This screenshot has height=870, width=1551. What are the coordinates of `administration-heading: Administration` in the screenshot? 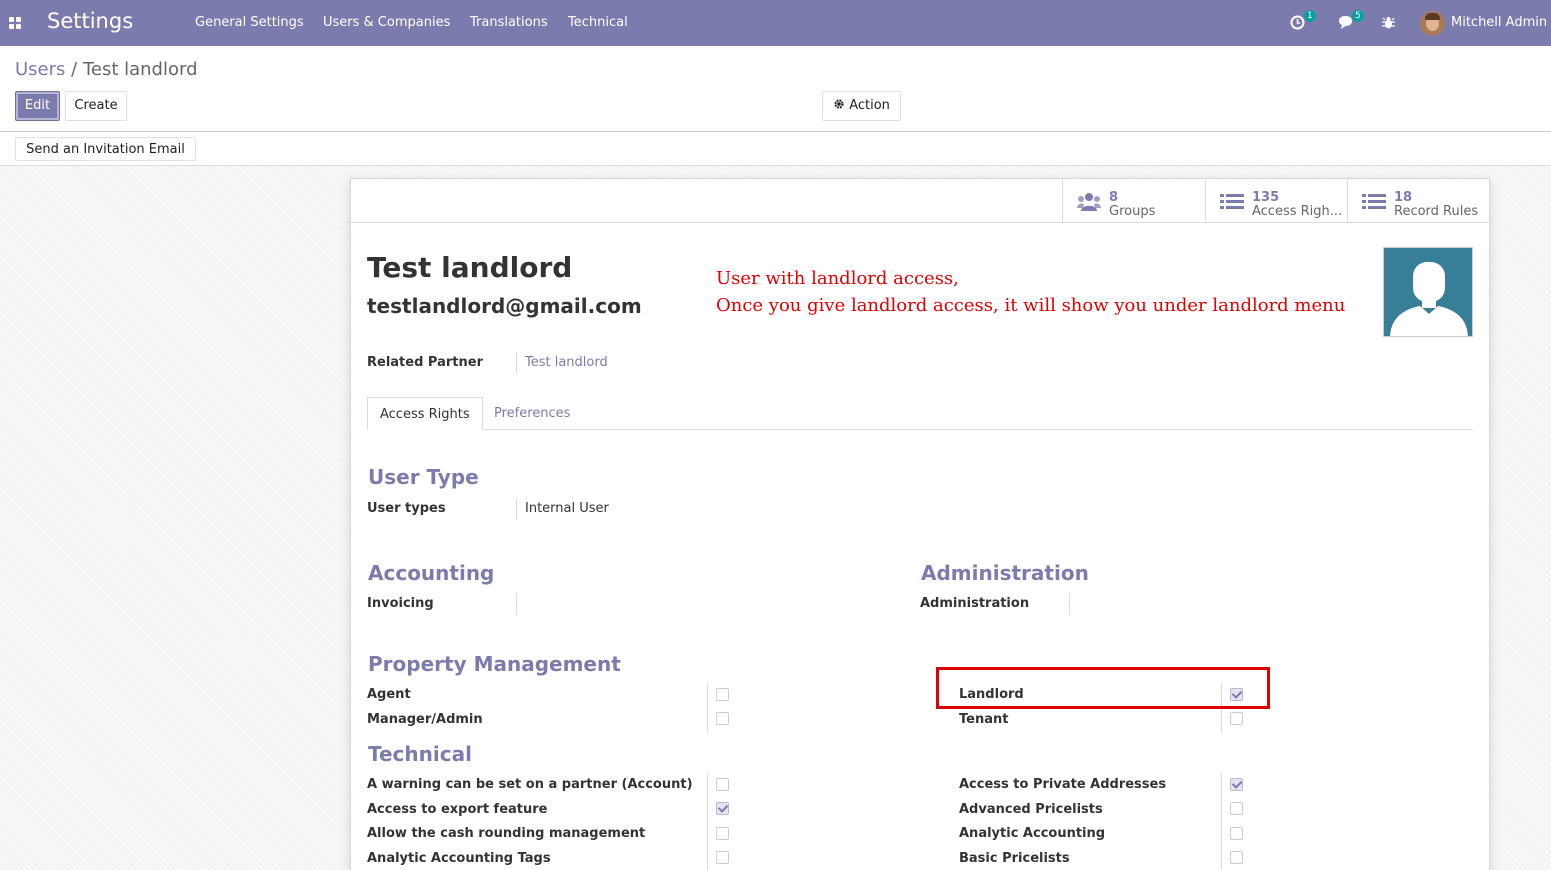 It's located at (1005, 573).